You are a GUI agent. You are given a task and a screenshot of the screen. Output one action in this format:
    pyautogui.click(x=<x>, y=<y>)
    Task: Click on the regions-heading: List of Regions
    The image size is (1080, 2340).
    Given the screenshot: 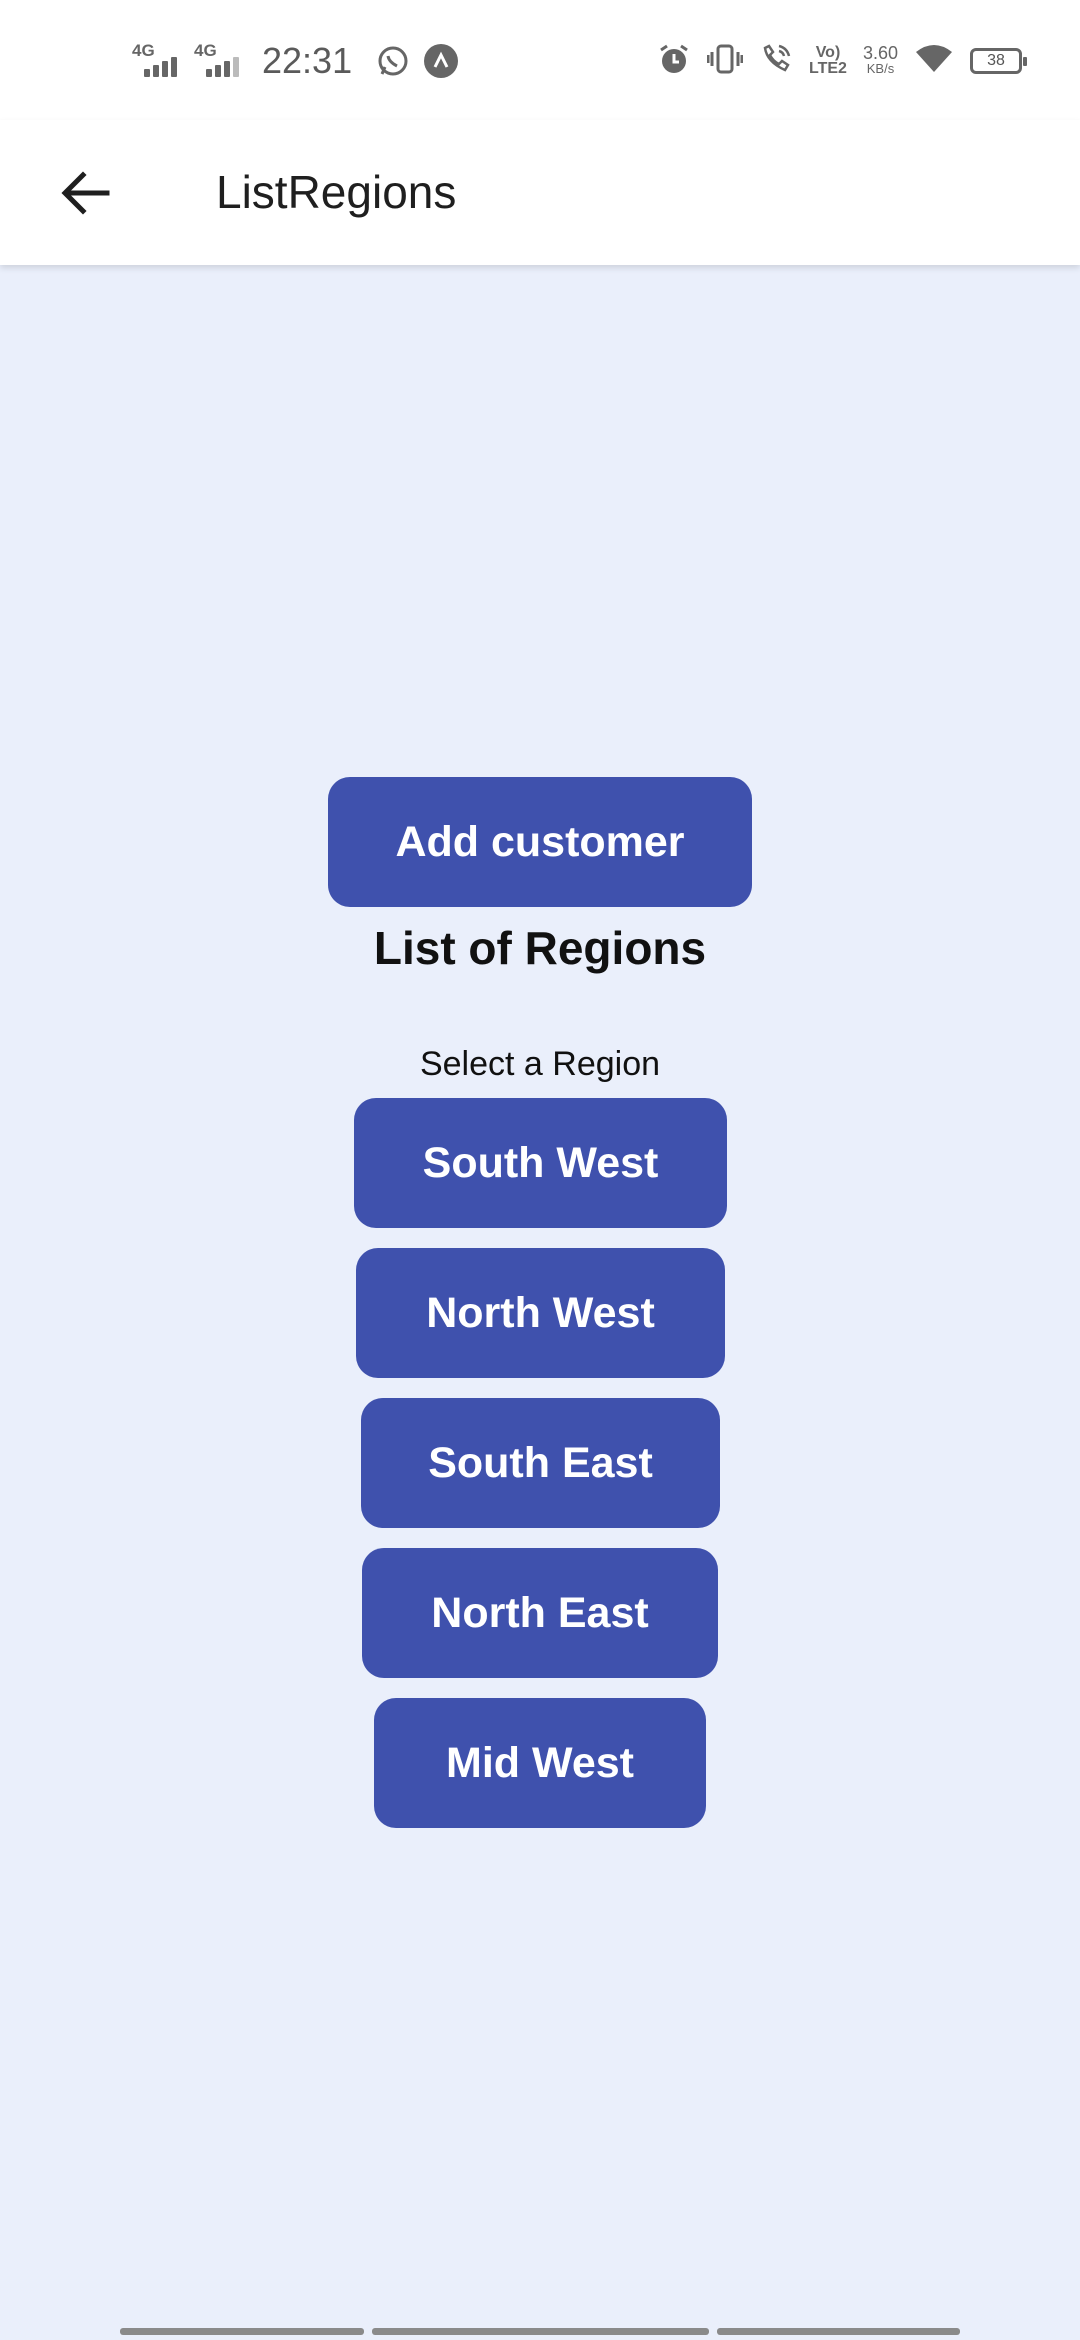 What is the action you would take?
    pyautogui.click(x=540, y=948)
    